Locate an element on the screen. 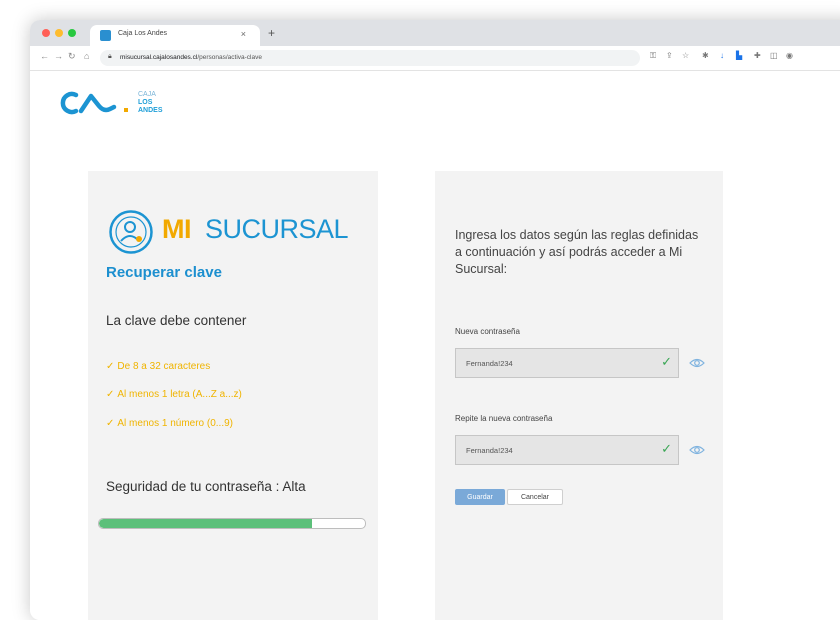 The image size is (840, 620). new-password-field: Fernanda!234 ✓ is located at coordinates (567, 363).